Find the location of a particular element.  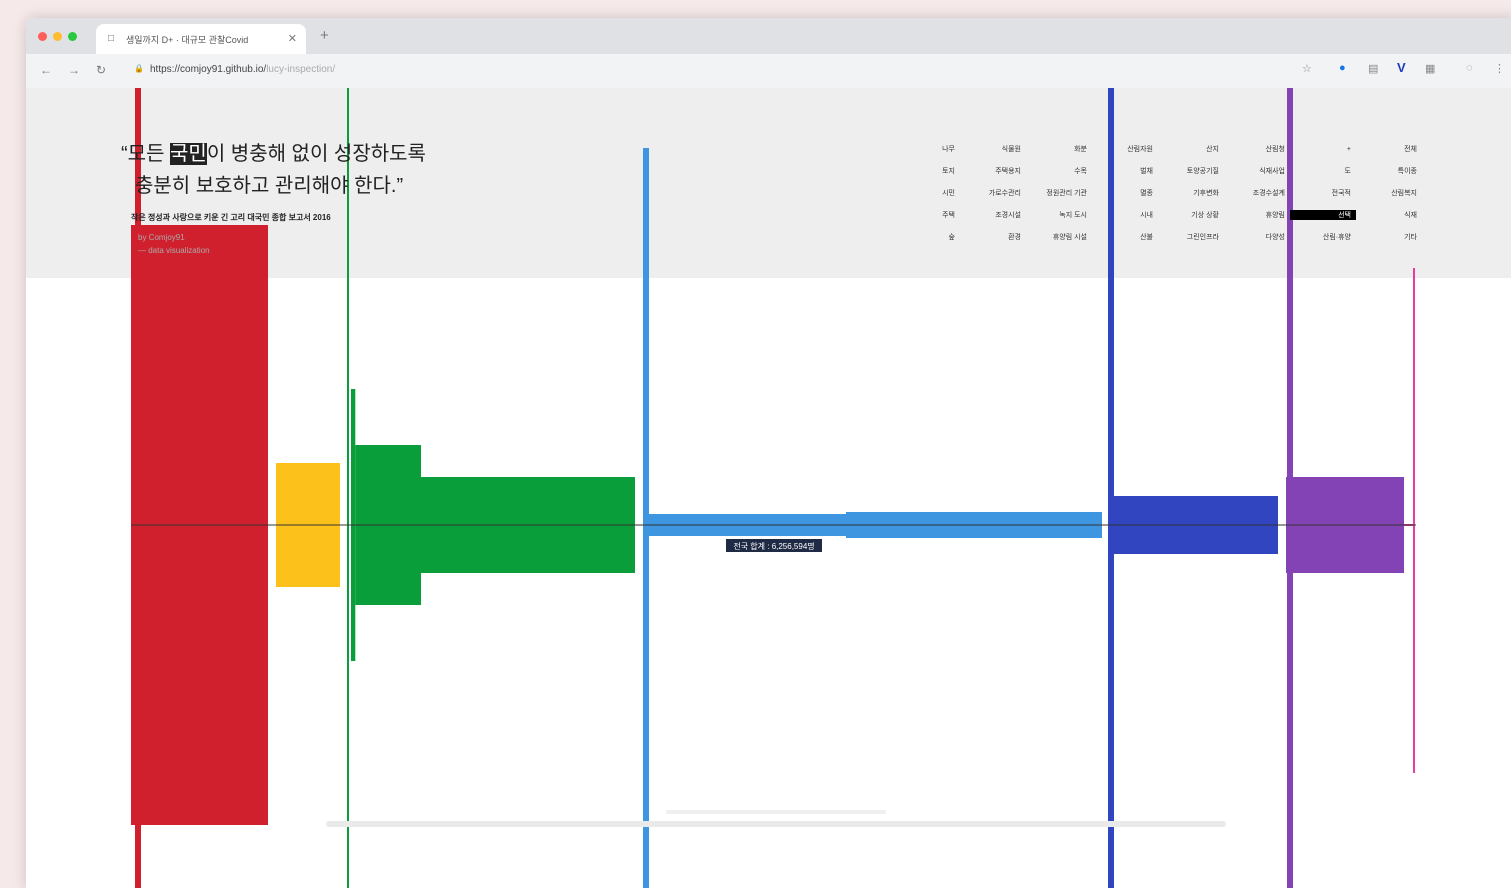

category-link: 시민 is located at coordinates (927, 193).